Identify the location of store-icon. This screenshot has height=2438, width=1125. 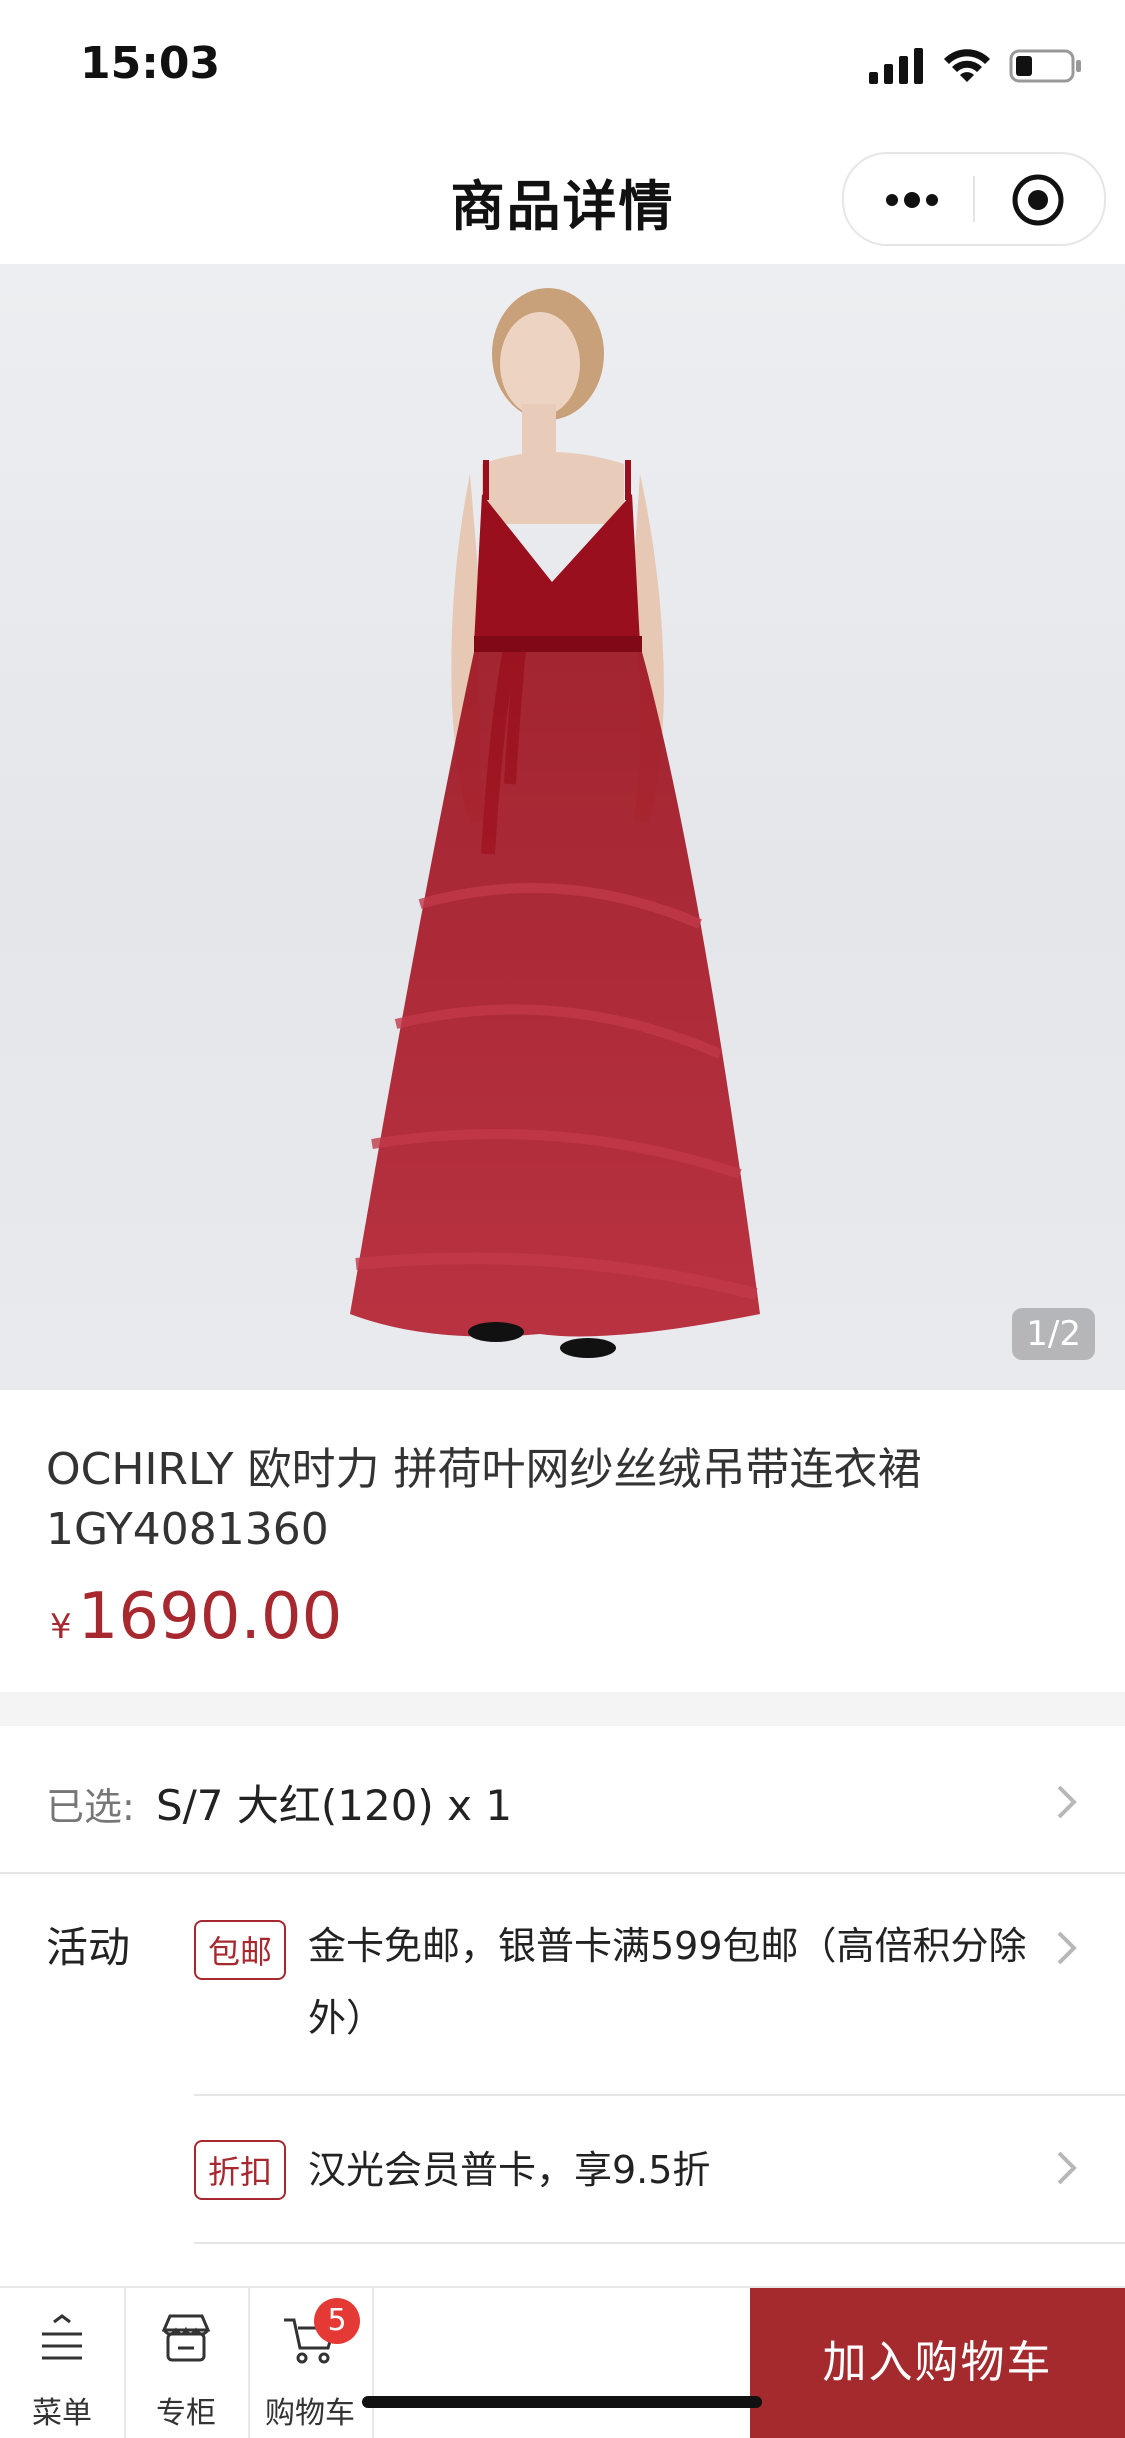
(186, 2338).